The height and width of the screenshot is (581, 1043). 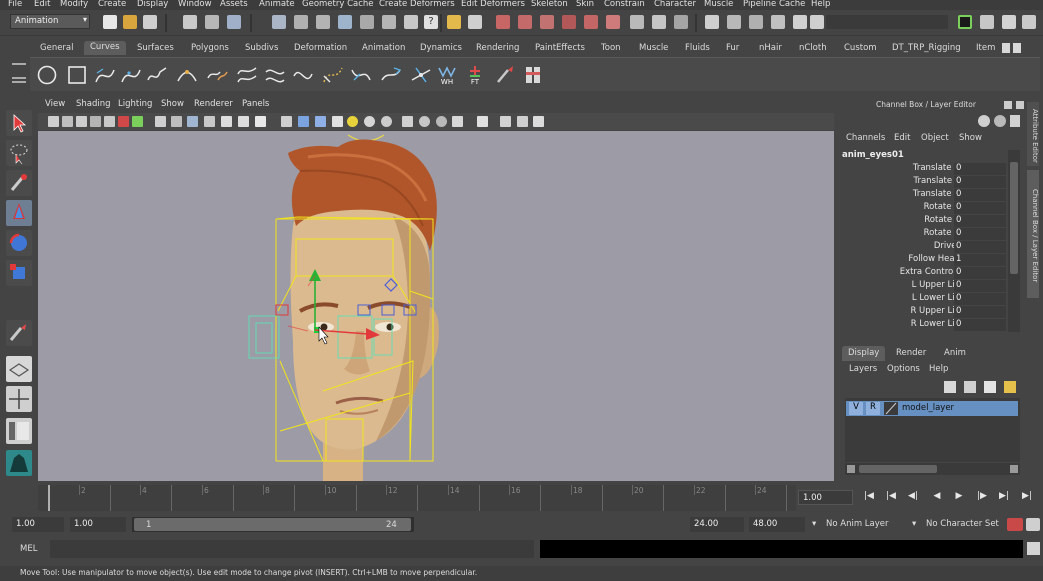 I want to click on cv-curve-icon, so click(x=105, y=75).